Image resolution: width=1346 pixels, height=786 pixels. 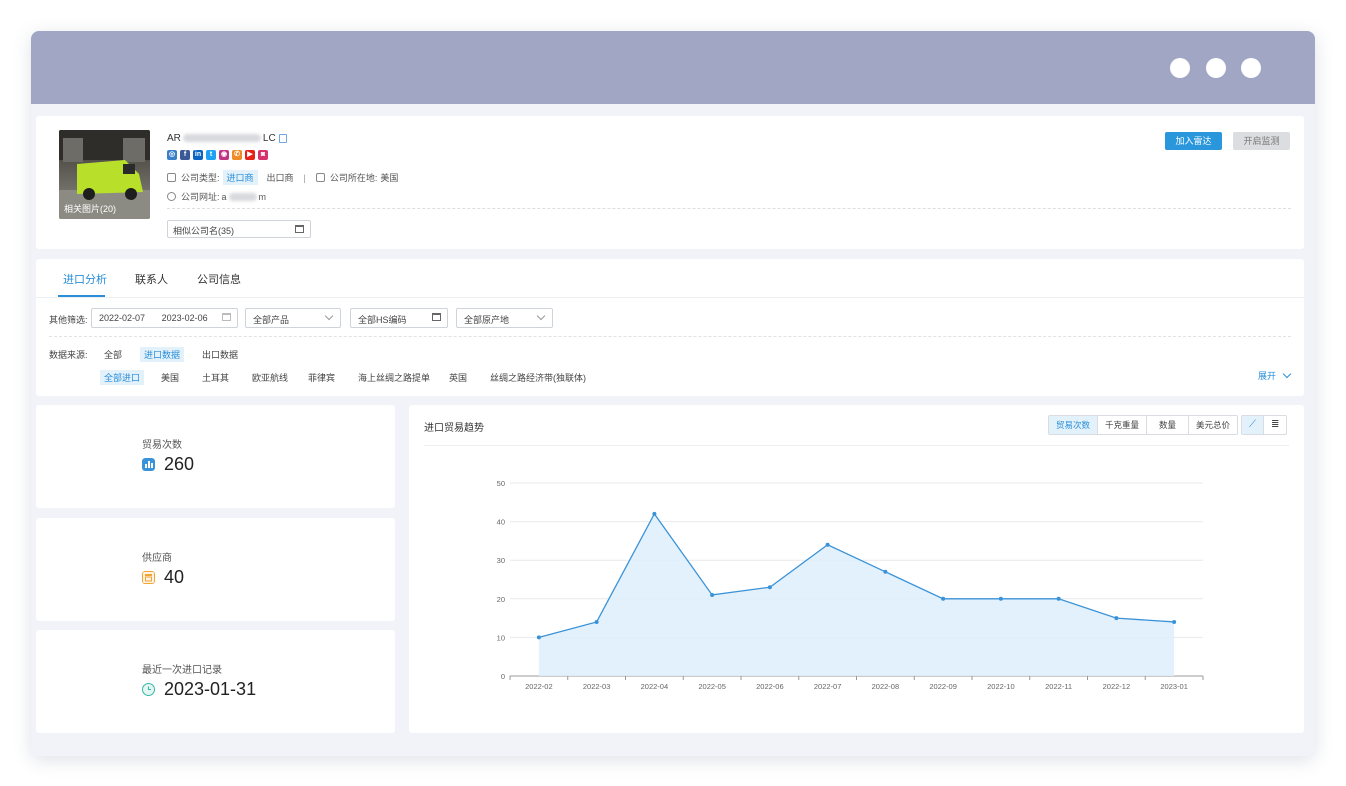 What do you see at coordinates (943, 686) in the screenshot?
I see `x-tick-label: 2022-09` at bounding box center [943, 686].